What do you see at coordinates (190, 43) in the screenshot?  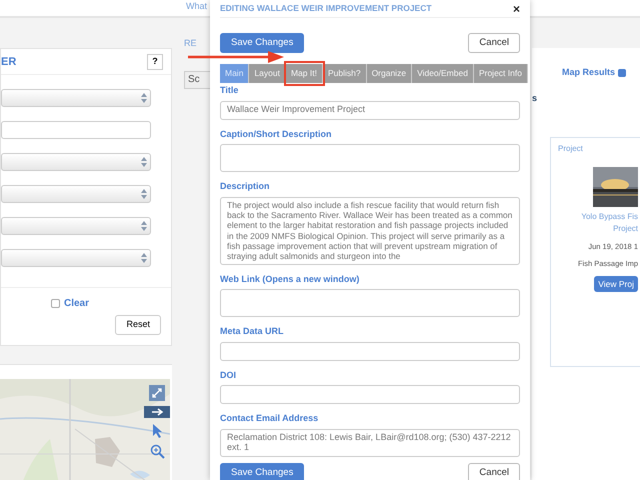 I see `section-heading: RE` at bounding box center [190, 43].